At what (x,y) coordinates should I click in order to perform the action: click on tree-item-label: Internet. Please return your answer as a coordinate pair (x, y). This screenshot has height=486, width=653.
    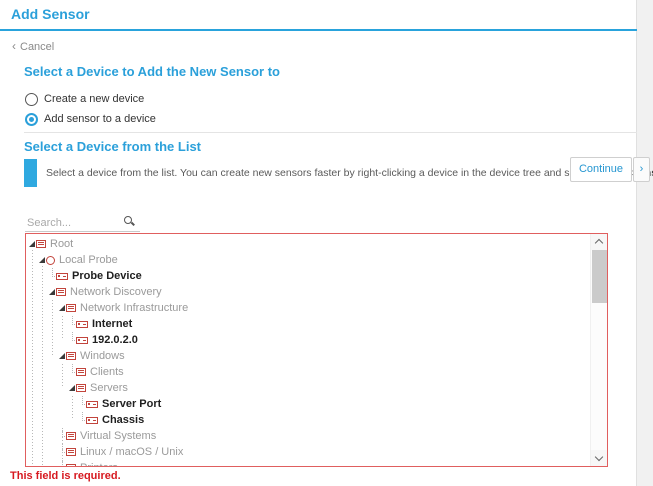
    Looking at the image, I should click on (112, 324).